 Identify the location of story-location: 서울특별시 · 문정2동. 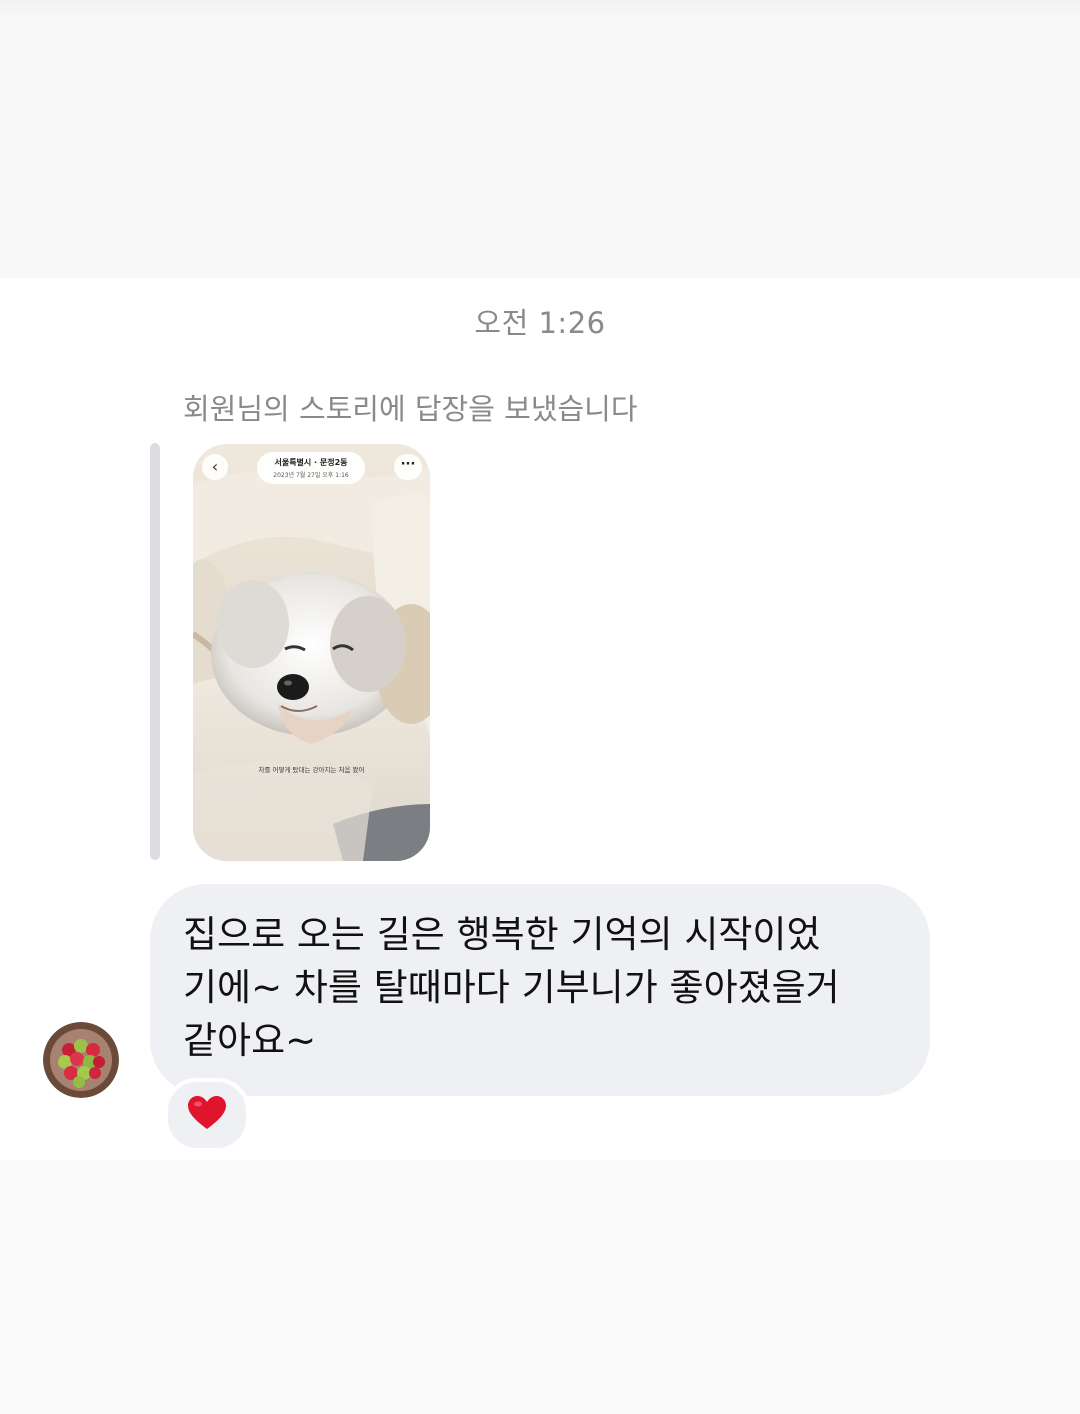
(311, 462).